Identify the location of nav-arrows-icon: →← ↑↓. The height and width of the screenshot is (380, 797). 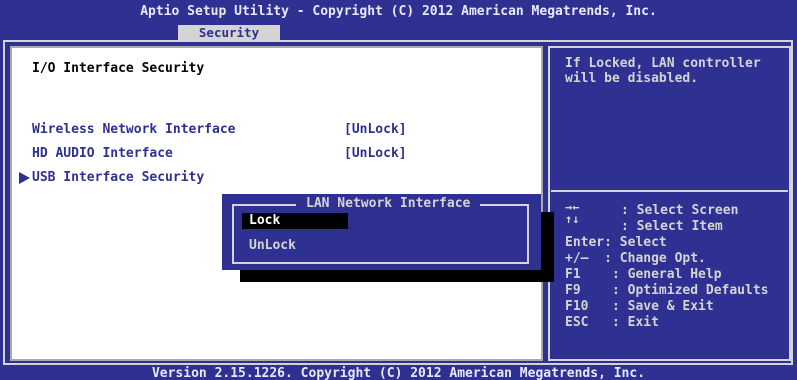
(572, 213).